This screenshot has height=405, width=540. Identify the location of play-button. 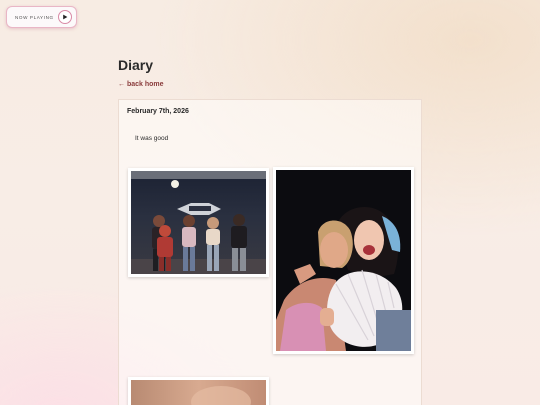
(65, 17).